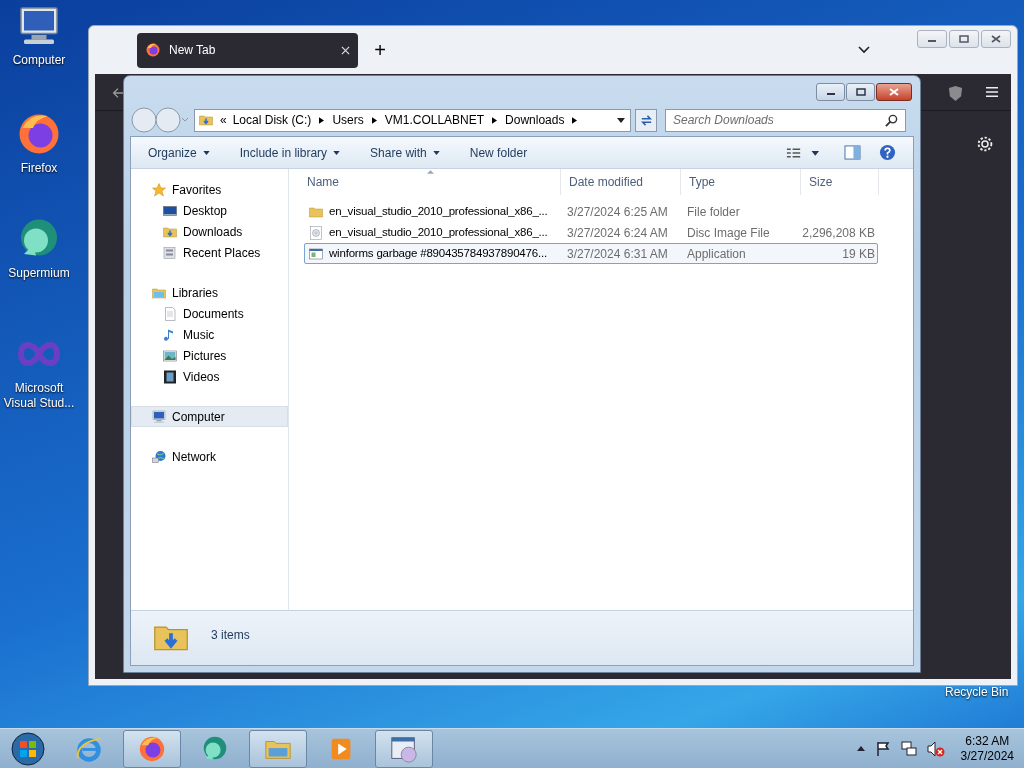 The image size is (1024, 768). I want to click on recent-icon, so click(170, 252).